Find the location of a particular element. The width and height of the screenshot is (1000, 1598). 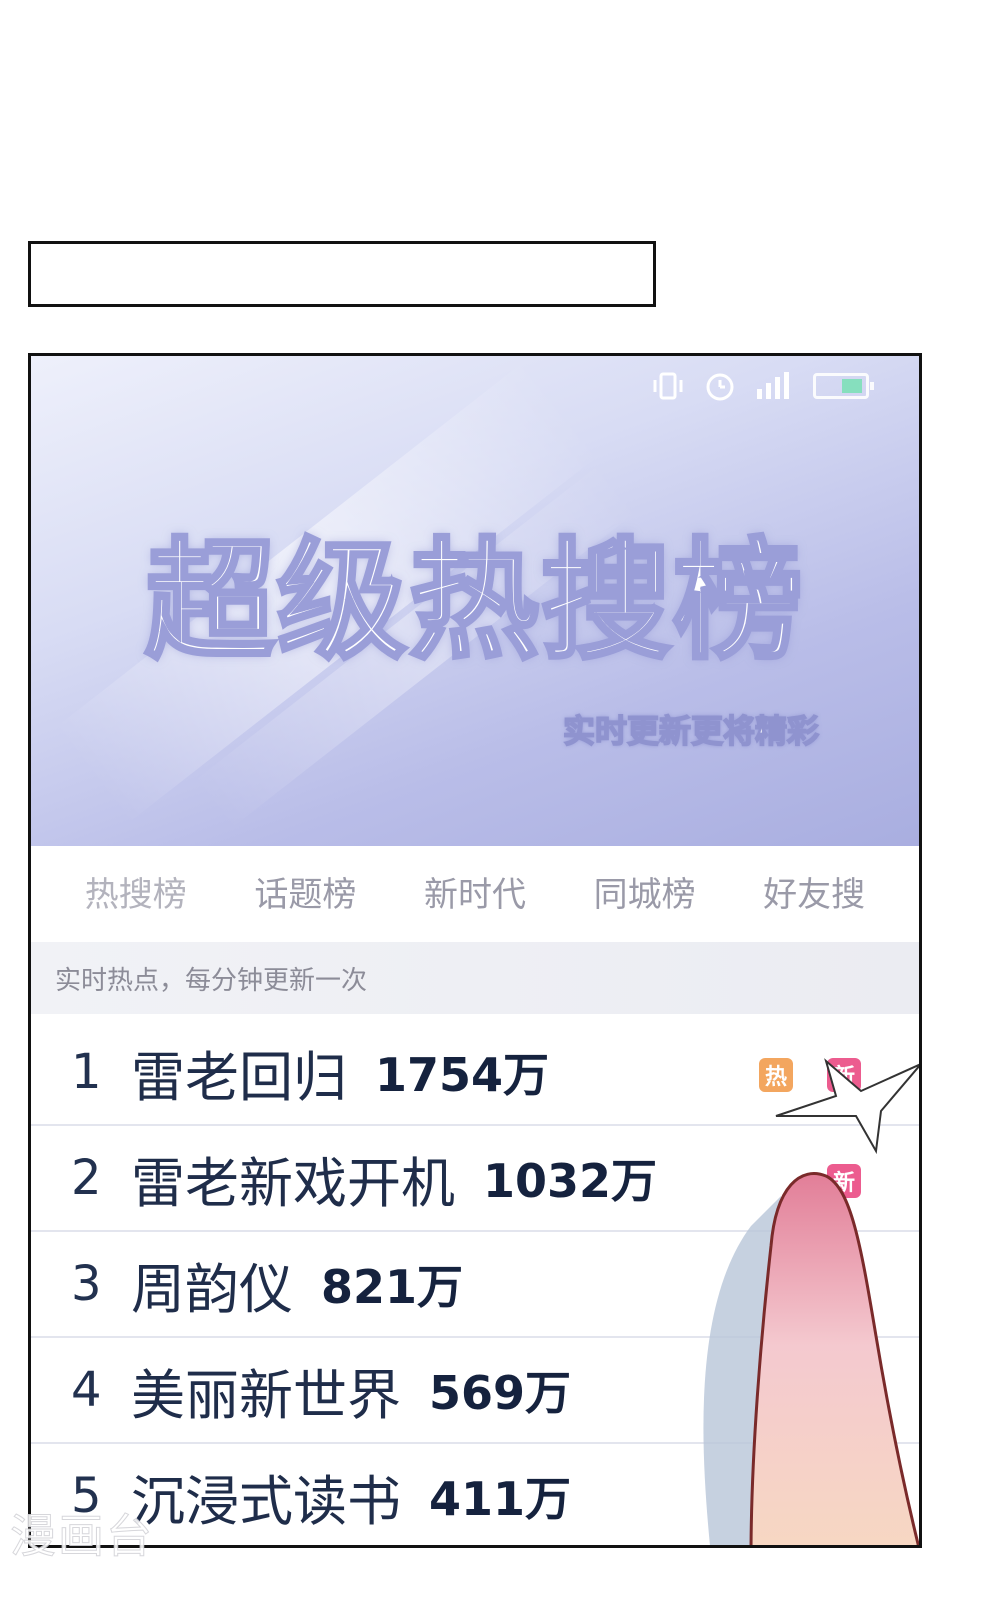

battery-icon is located at coordinates (843, 386).